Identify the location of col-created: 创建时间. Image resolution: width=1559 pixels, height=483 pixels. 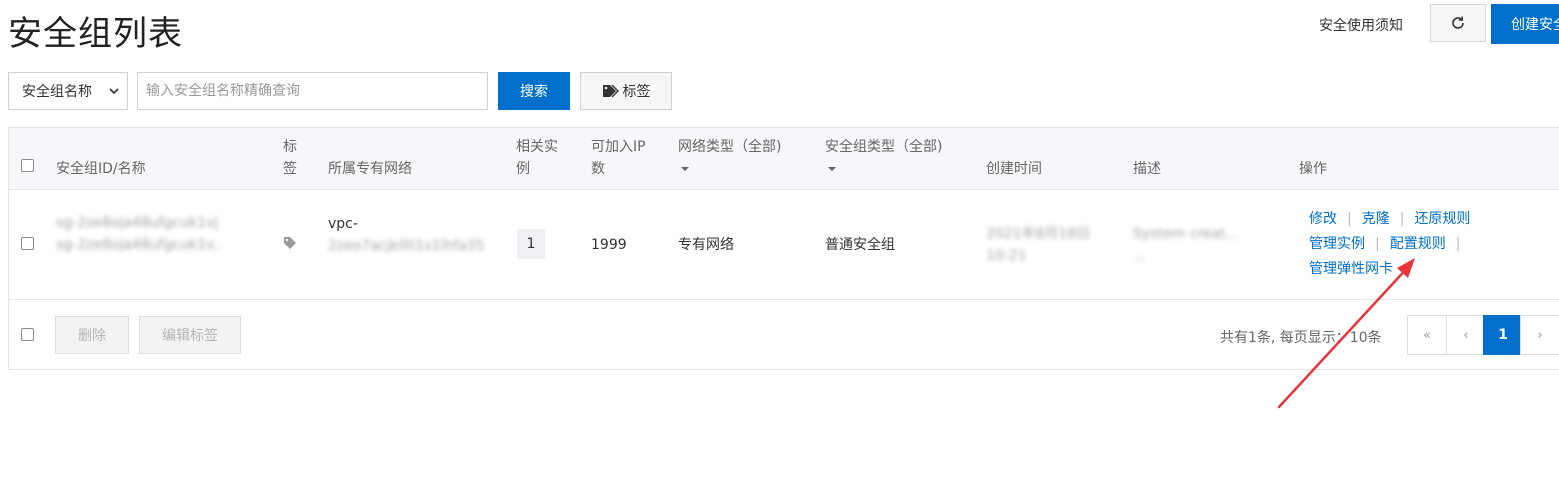
(1014, 169).